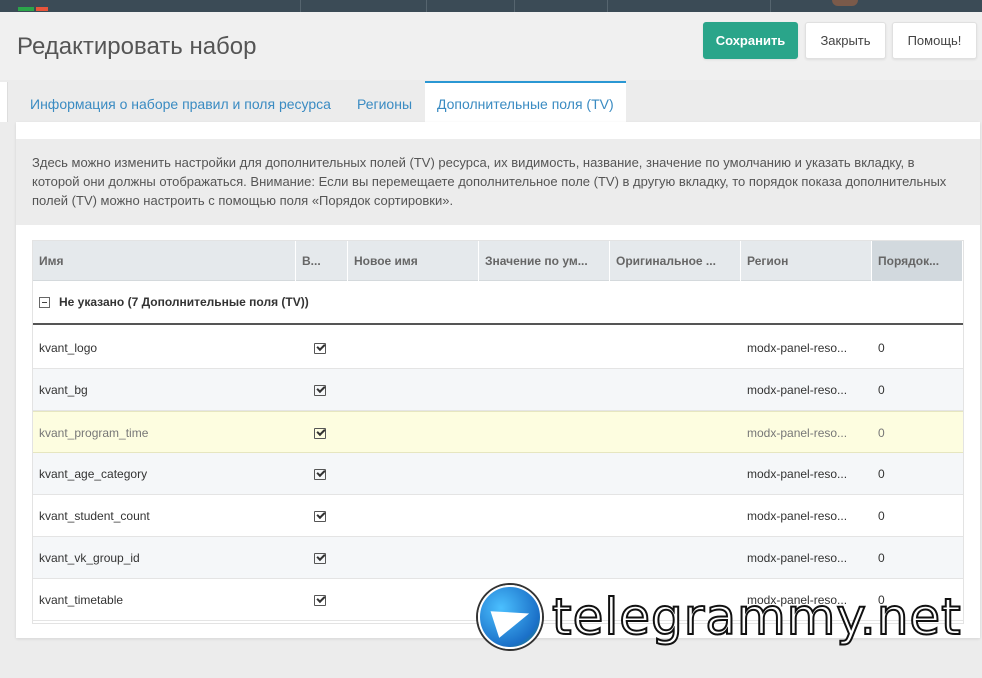 The height and width of the screenshot is (678, 982). I want to click on save-button: Сохранить, so click(750, 40).